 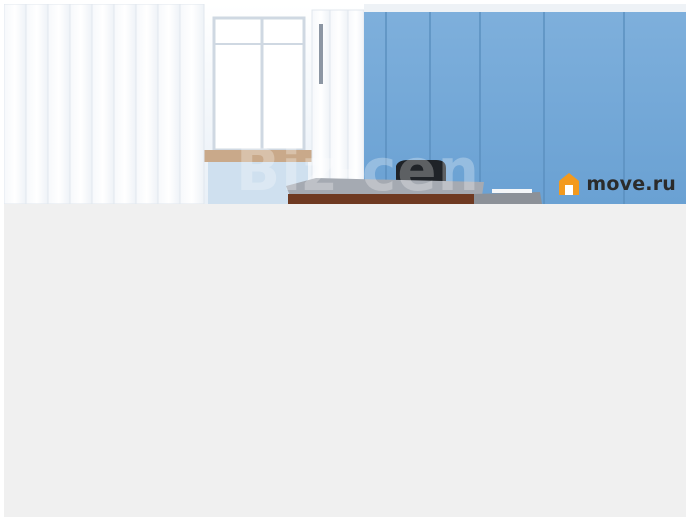 What do you see at coordinates (631, 184) in the screenshot?
I see `brand-name: move.ru` at bounding box center [631, 184].